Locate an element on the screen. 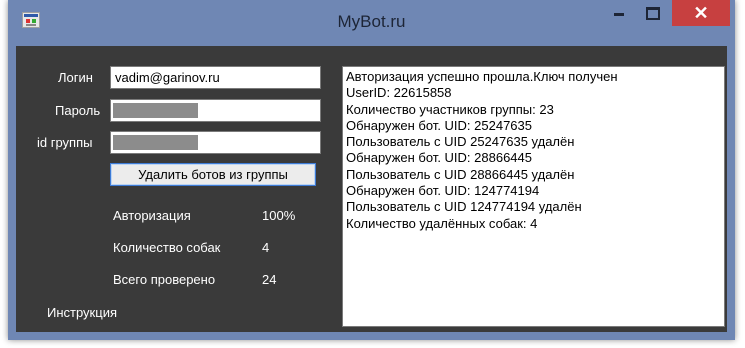 The width and height of the screenshot is (745, 348). log-line: Пользователь с UID 25247635 удалён is located at coordinates (460, 142).